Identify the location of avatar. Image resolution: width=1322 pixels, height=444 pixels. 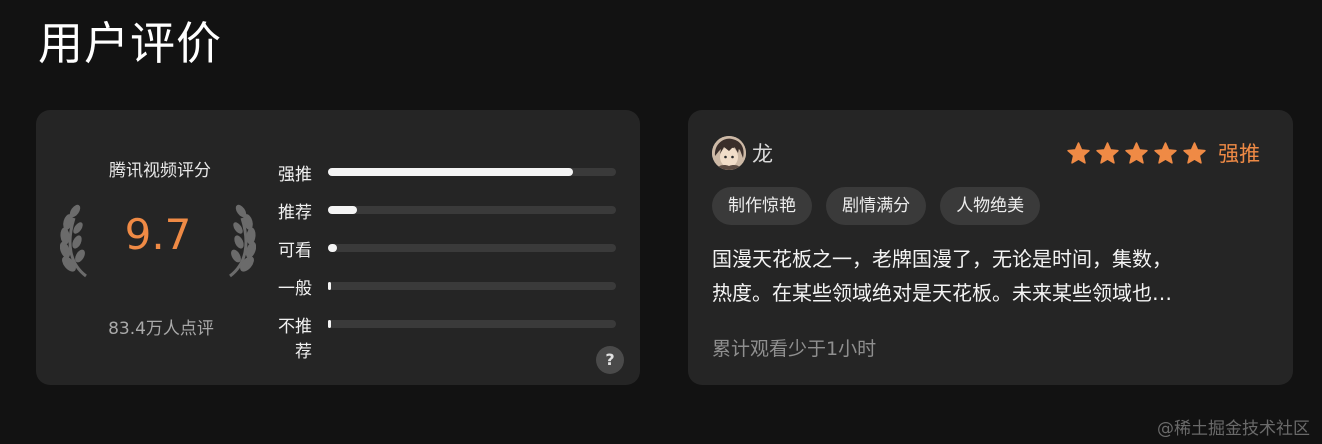
(729, 153).